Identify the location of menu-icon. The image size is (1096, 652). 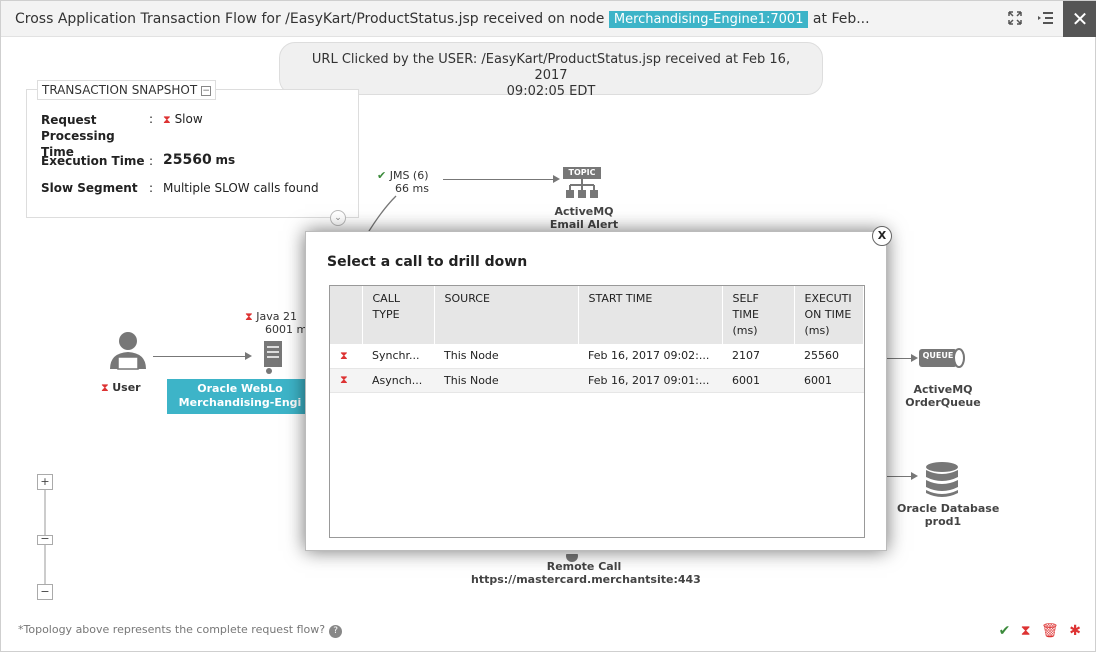
(1046, 19).